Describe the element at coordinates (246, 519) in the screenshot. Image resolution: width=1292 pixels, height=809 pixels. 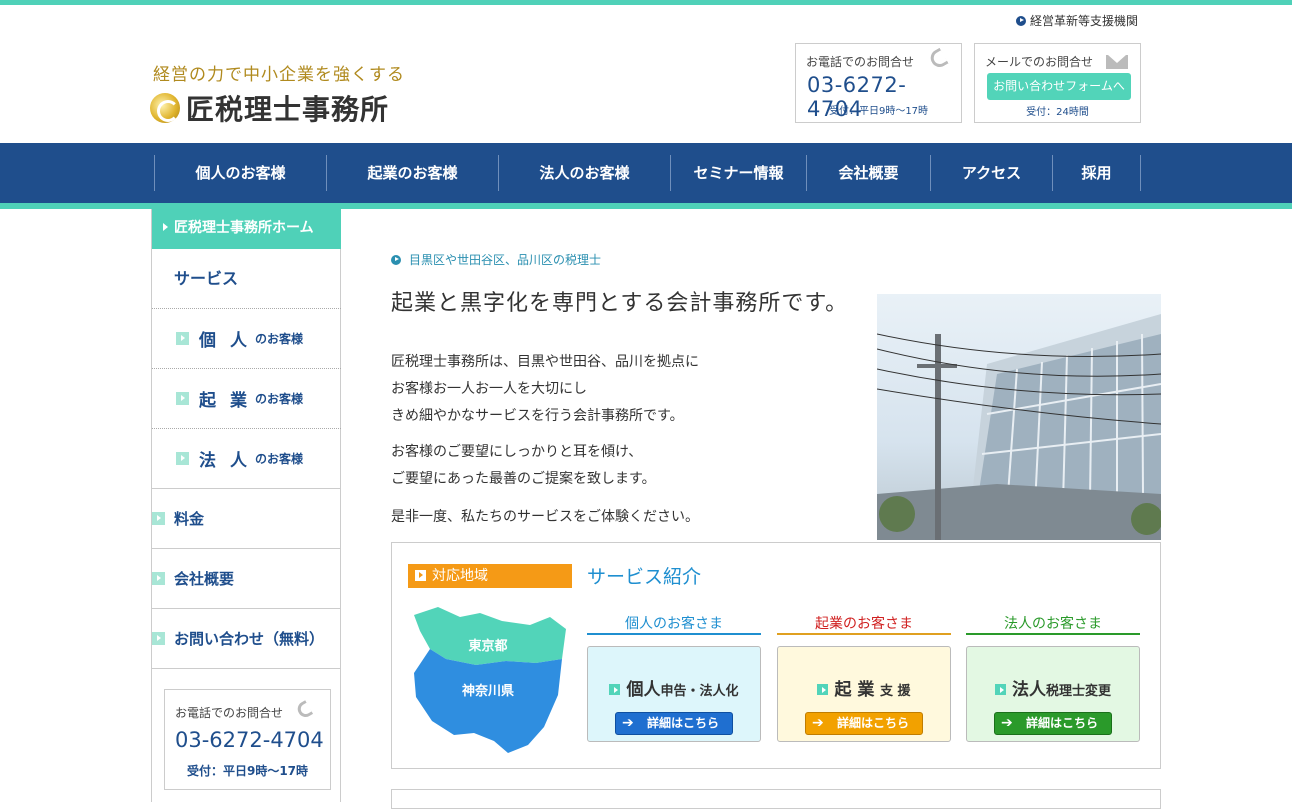
I see `sidebar-item-fees: 料金` at that location.